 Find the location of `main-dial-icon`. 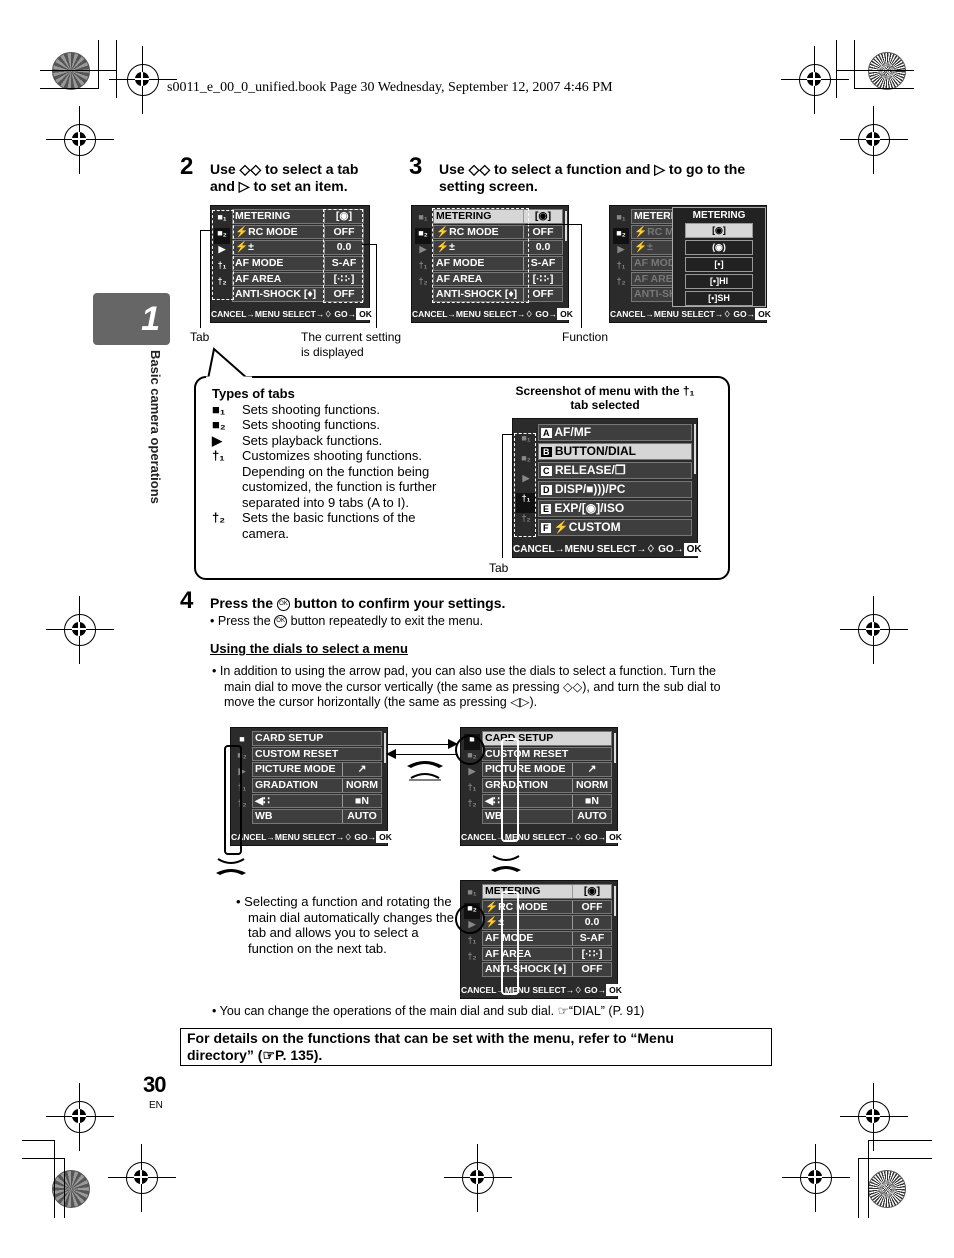

main-dial-icon is located at coordinates (425, 771).